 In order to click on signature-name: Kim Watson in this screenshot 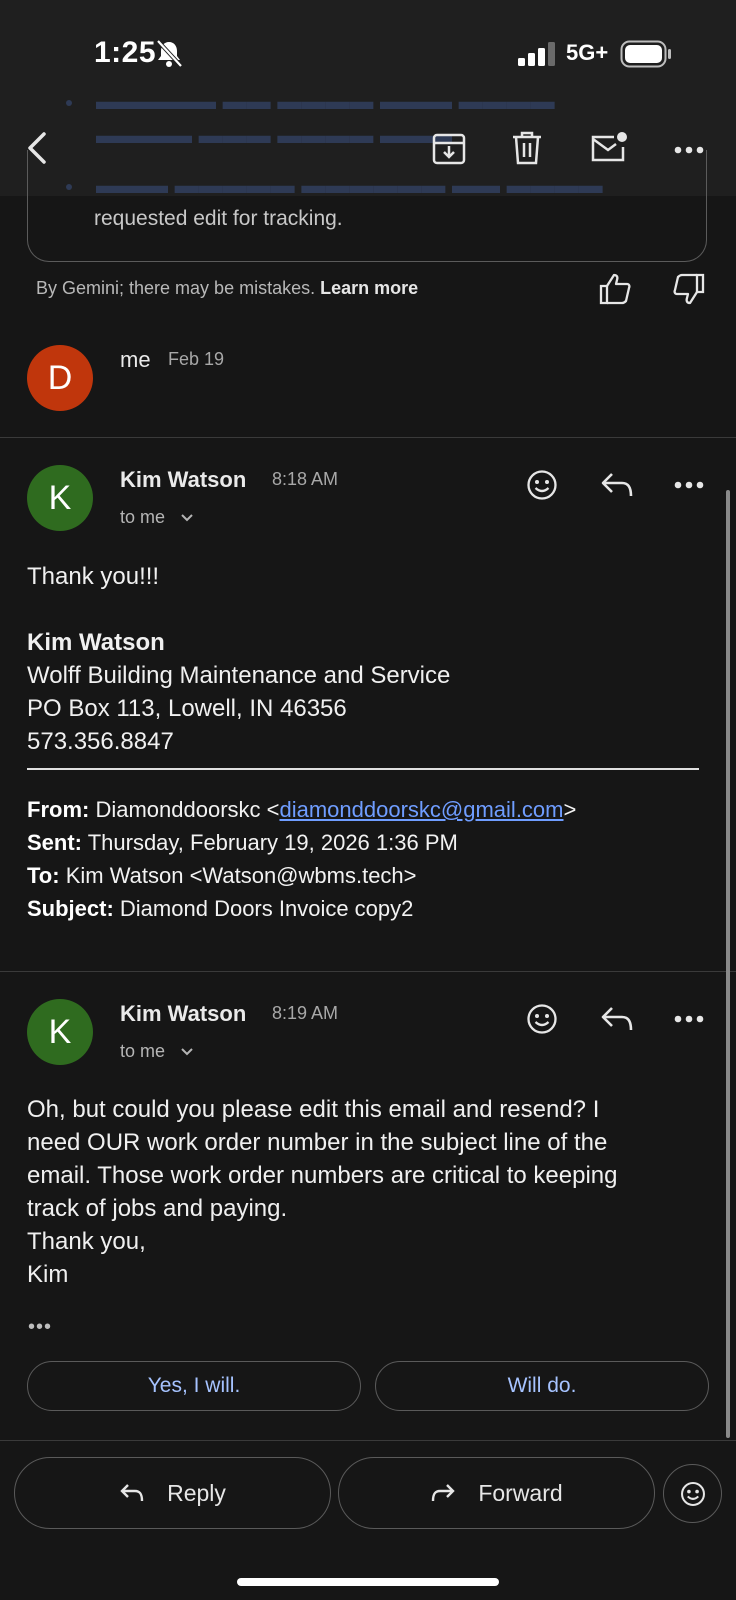, I will do `click(96, 642)`.